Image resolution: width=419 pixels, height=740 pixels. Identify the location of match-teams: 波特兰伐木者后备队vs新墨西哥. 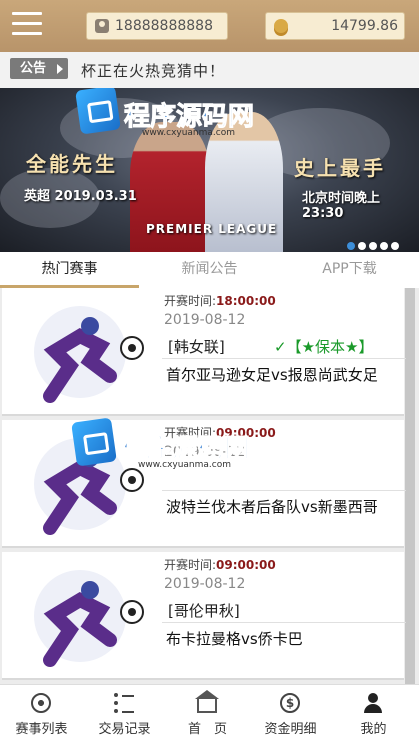
(272, 507).